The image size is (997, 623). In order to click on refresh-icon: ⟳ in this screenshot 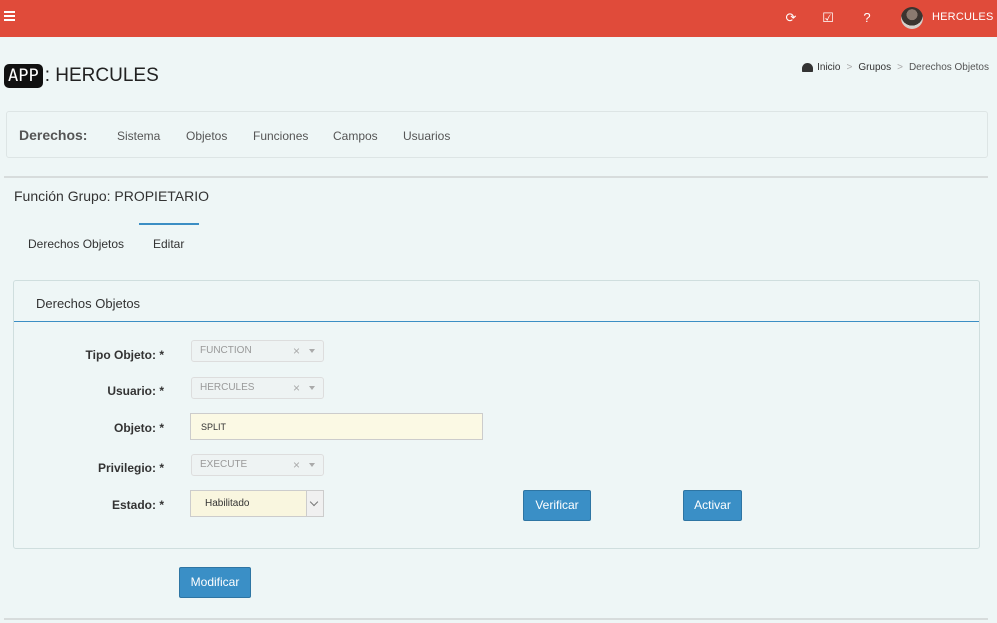, I will do `click(791, 18)`.